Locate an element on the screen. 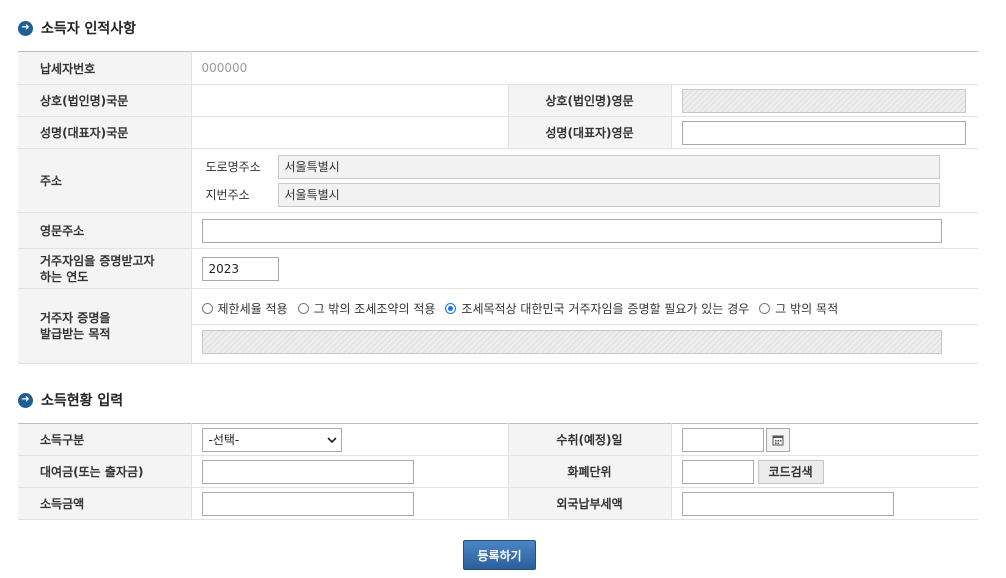 The height and width of the screenshot is (578, 1006). income-amount-input is located at coordinates (307, 503).